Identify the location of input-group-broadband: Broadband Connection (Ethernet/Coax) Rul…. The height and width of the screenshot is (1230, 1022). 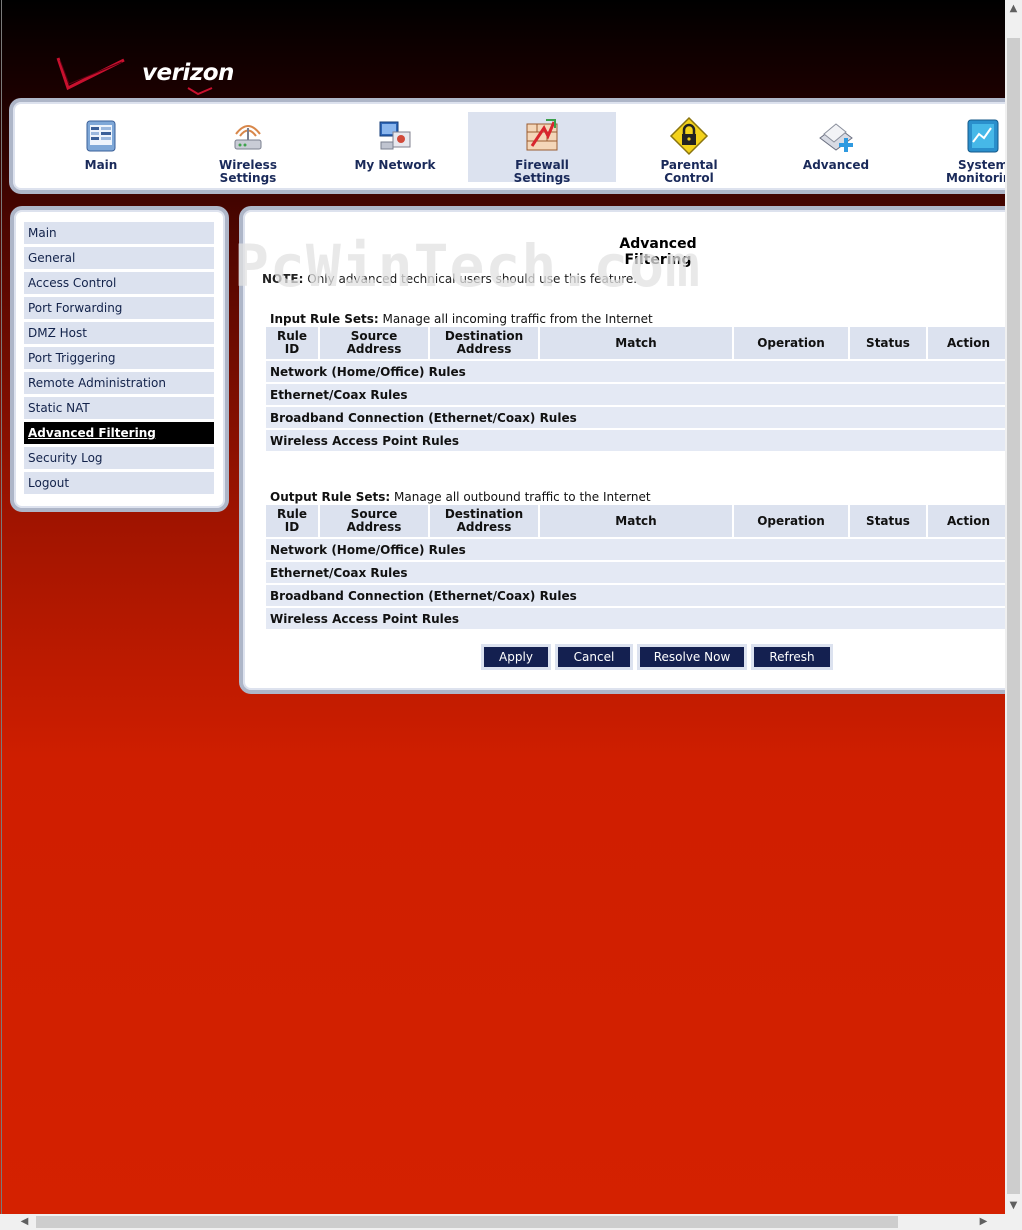
(636, 418).